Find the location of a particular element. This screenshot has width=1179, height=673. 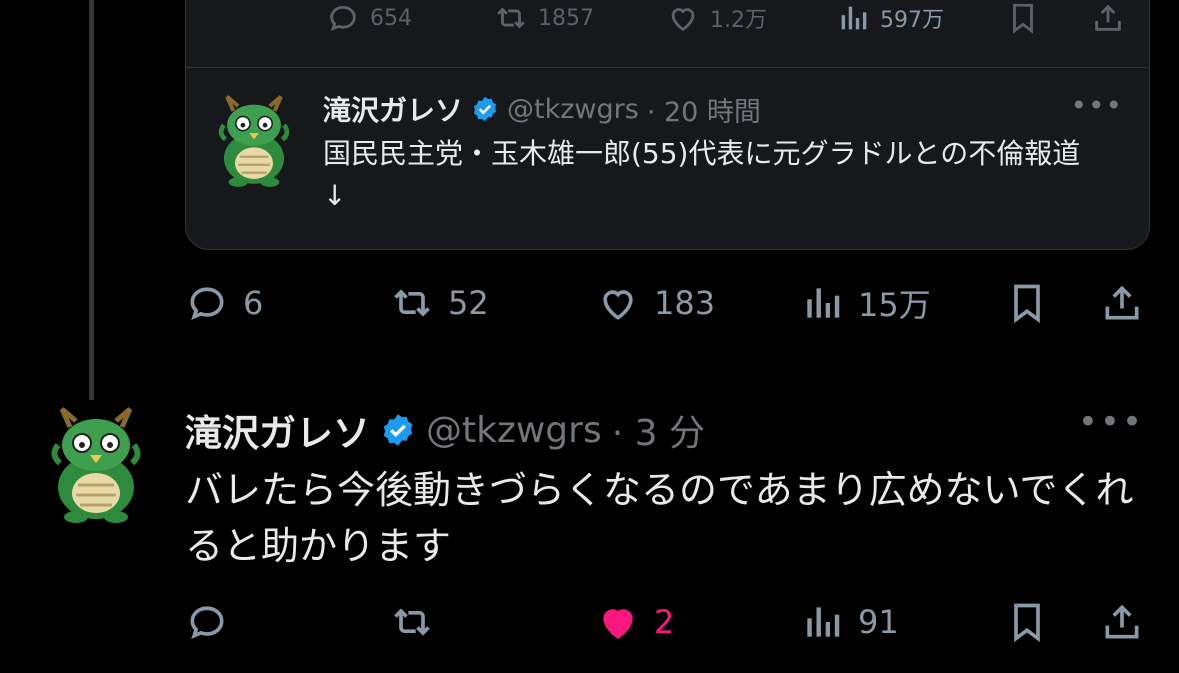

repost-button: 52 is located at coordinates (439, 303).